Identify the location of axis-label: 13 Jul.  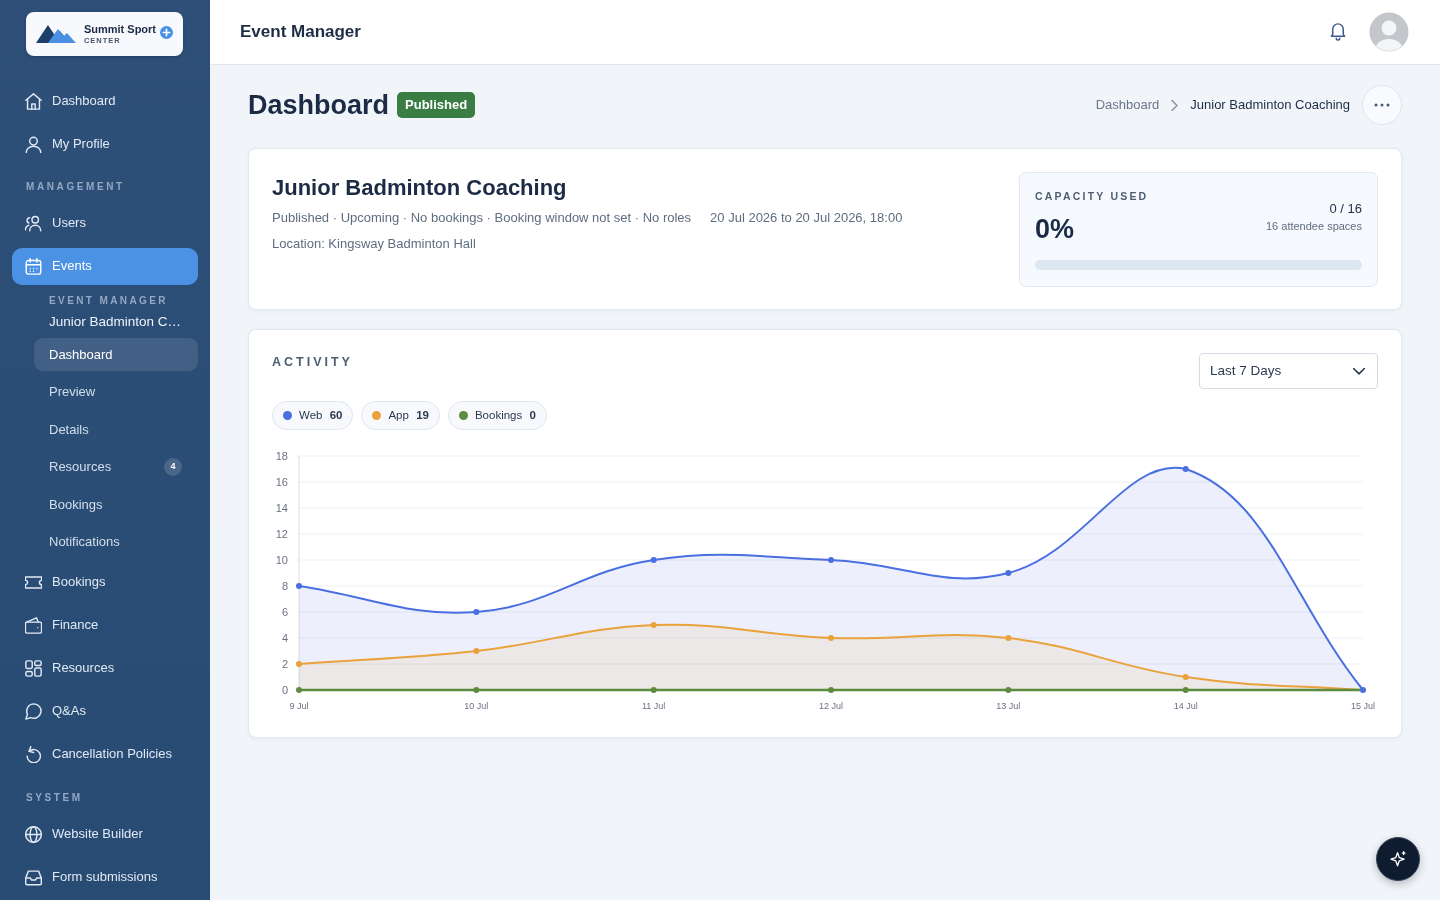
(1008, 706).